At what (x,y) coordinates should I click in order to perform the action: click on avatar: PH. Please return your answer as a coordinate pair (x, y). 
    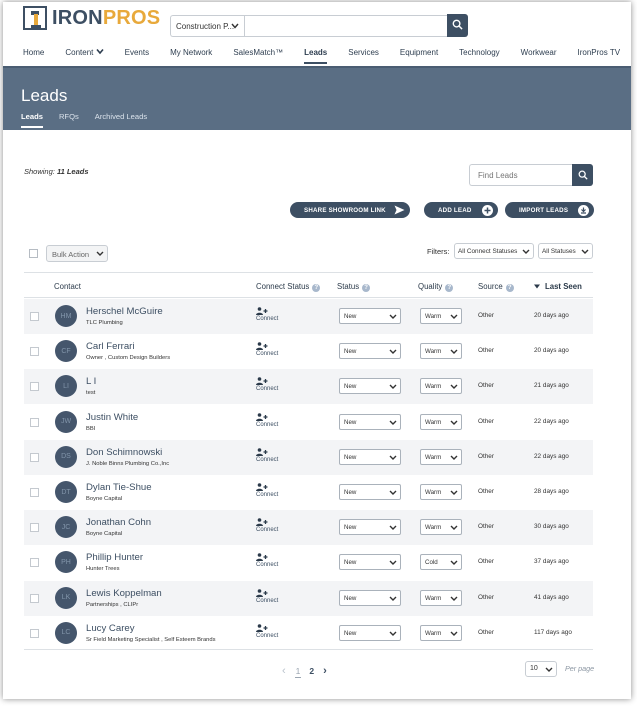
    Looking at the image, I should click on (66, 562).